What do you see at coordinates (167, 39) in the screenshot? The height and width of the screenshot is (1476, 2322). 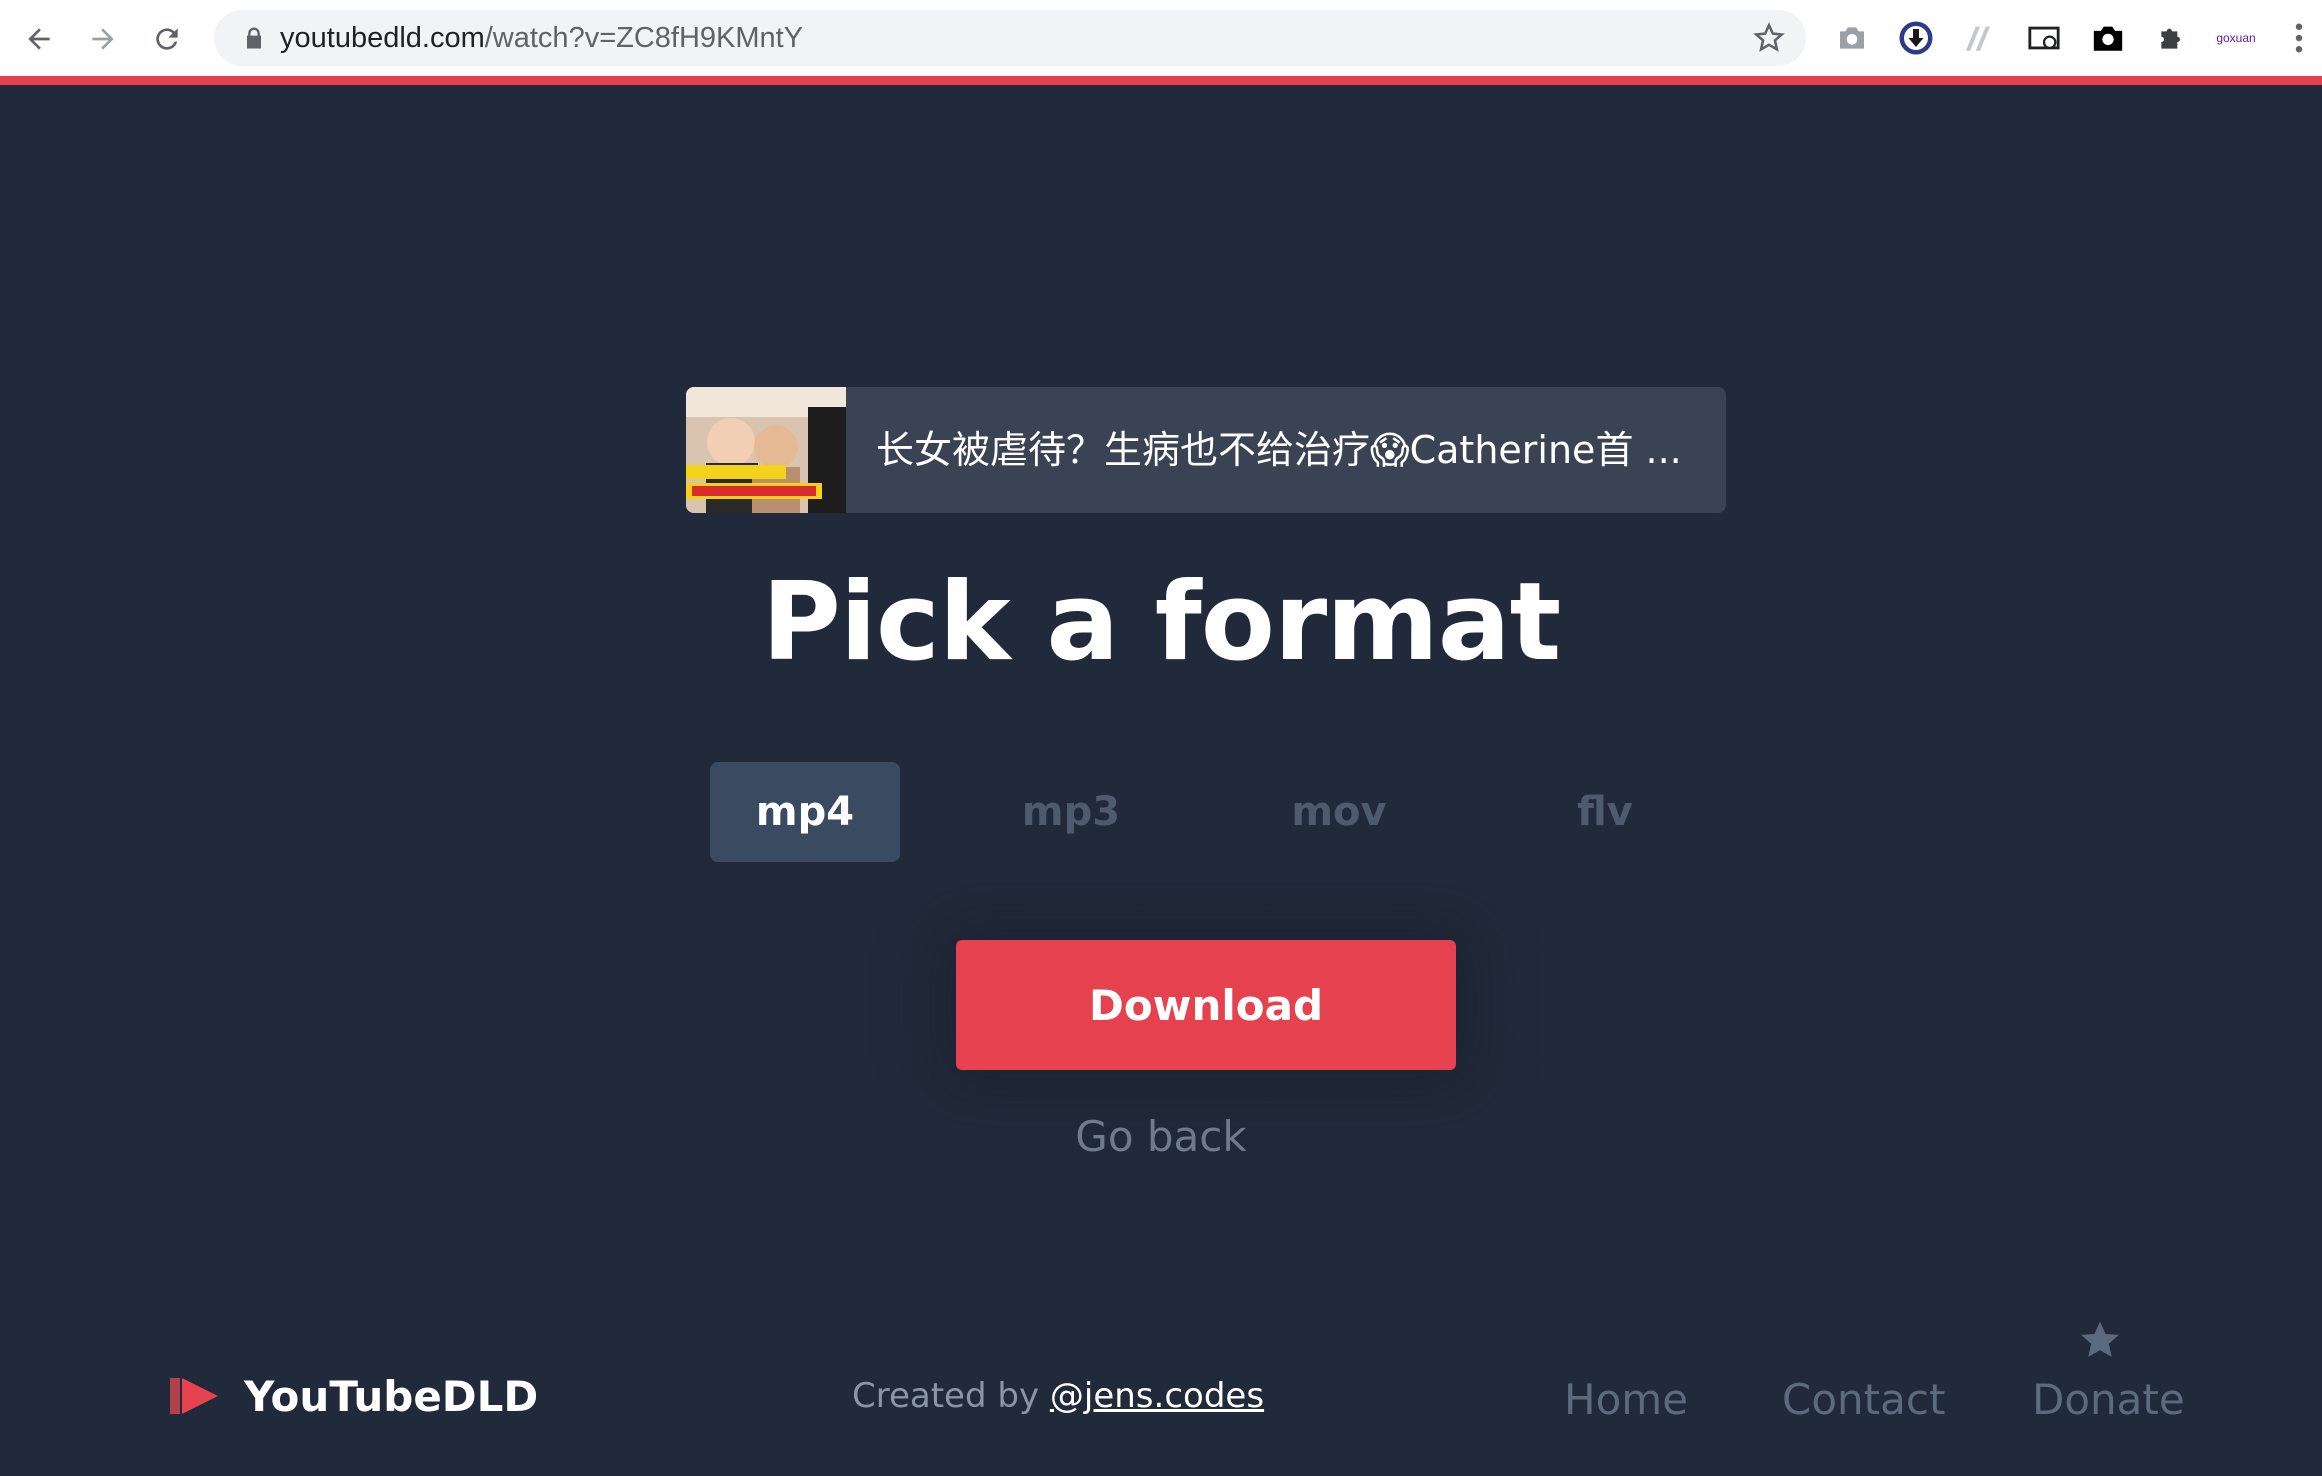 I see `reload-icon` at bounding box center [167, 39].